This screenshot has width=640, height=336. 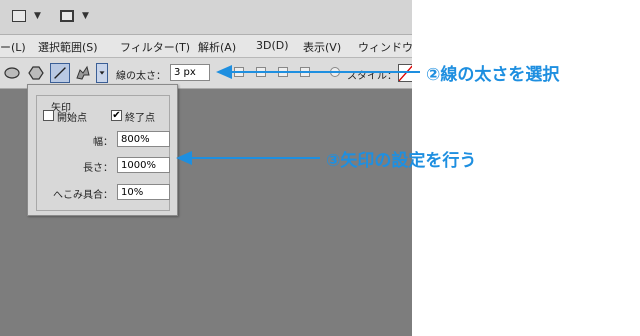 I want to click on arrow-settings-annotation: ③矢印の設定を行う, so click(x=401, y=161).